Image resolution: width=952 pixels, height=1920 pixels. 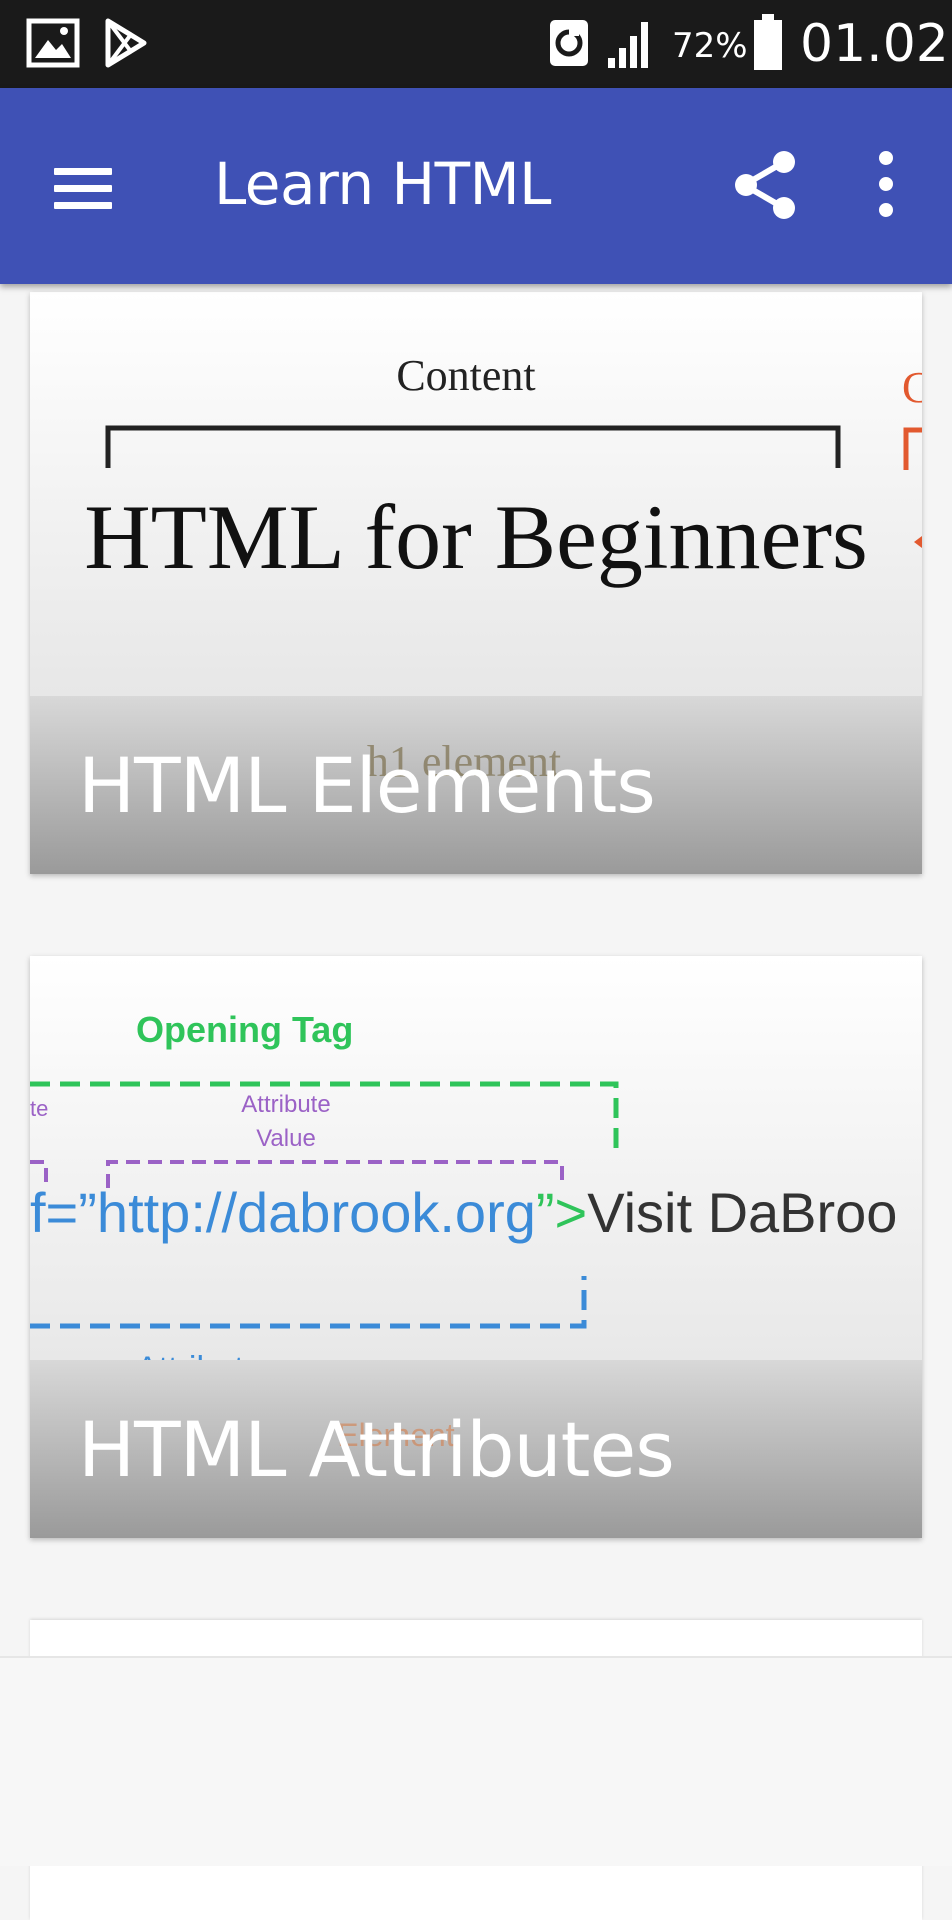 I want to click on code-text: Visit DaBroo, so click(x=742, y=1212).